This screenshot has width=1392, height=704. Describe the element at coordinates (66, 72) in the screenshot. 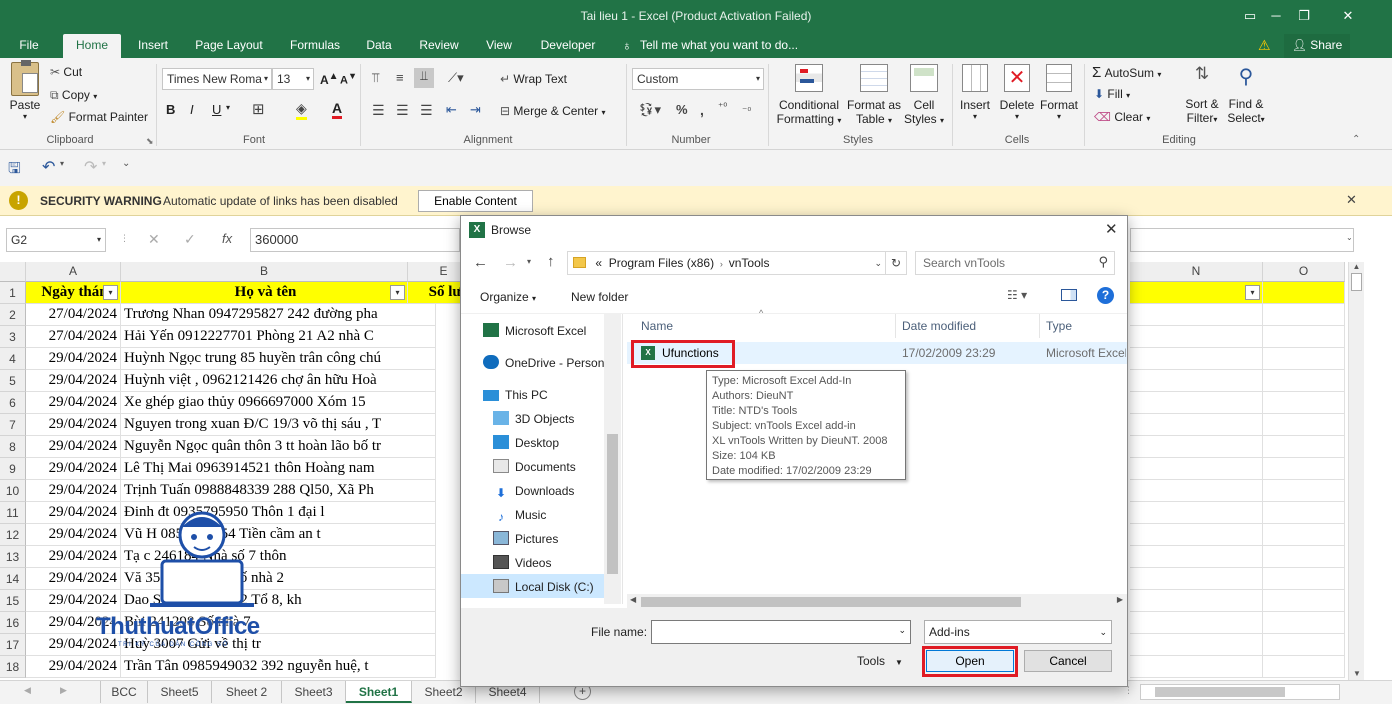

I see `cut-button: ✂ Cut` at that location.